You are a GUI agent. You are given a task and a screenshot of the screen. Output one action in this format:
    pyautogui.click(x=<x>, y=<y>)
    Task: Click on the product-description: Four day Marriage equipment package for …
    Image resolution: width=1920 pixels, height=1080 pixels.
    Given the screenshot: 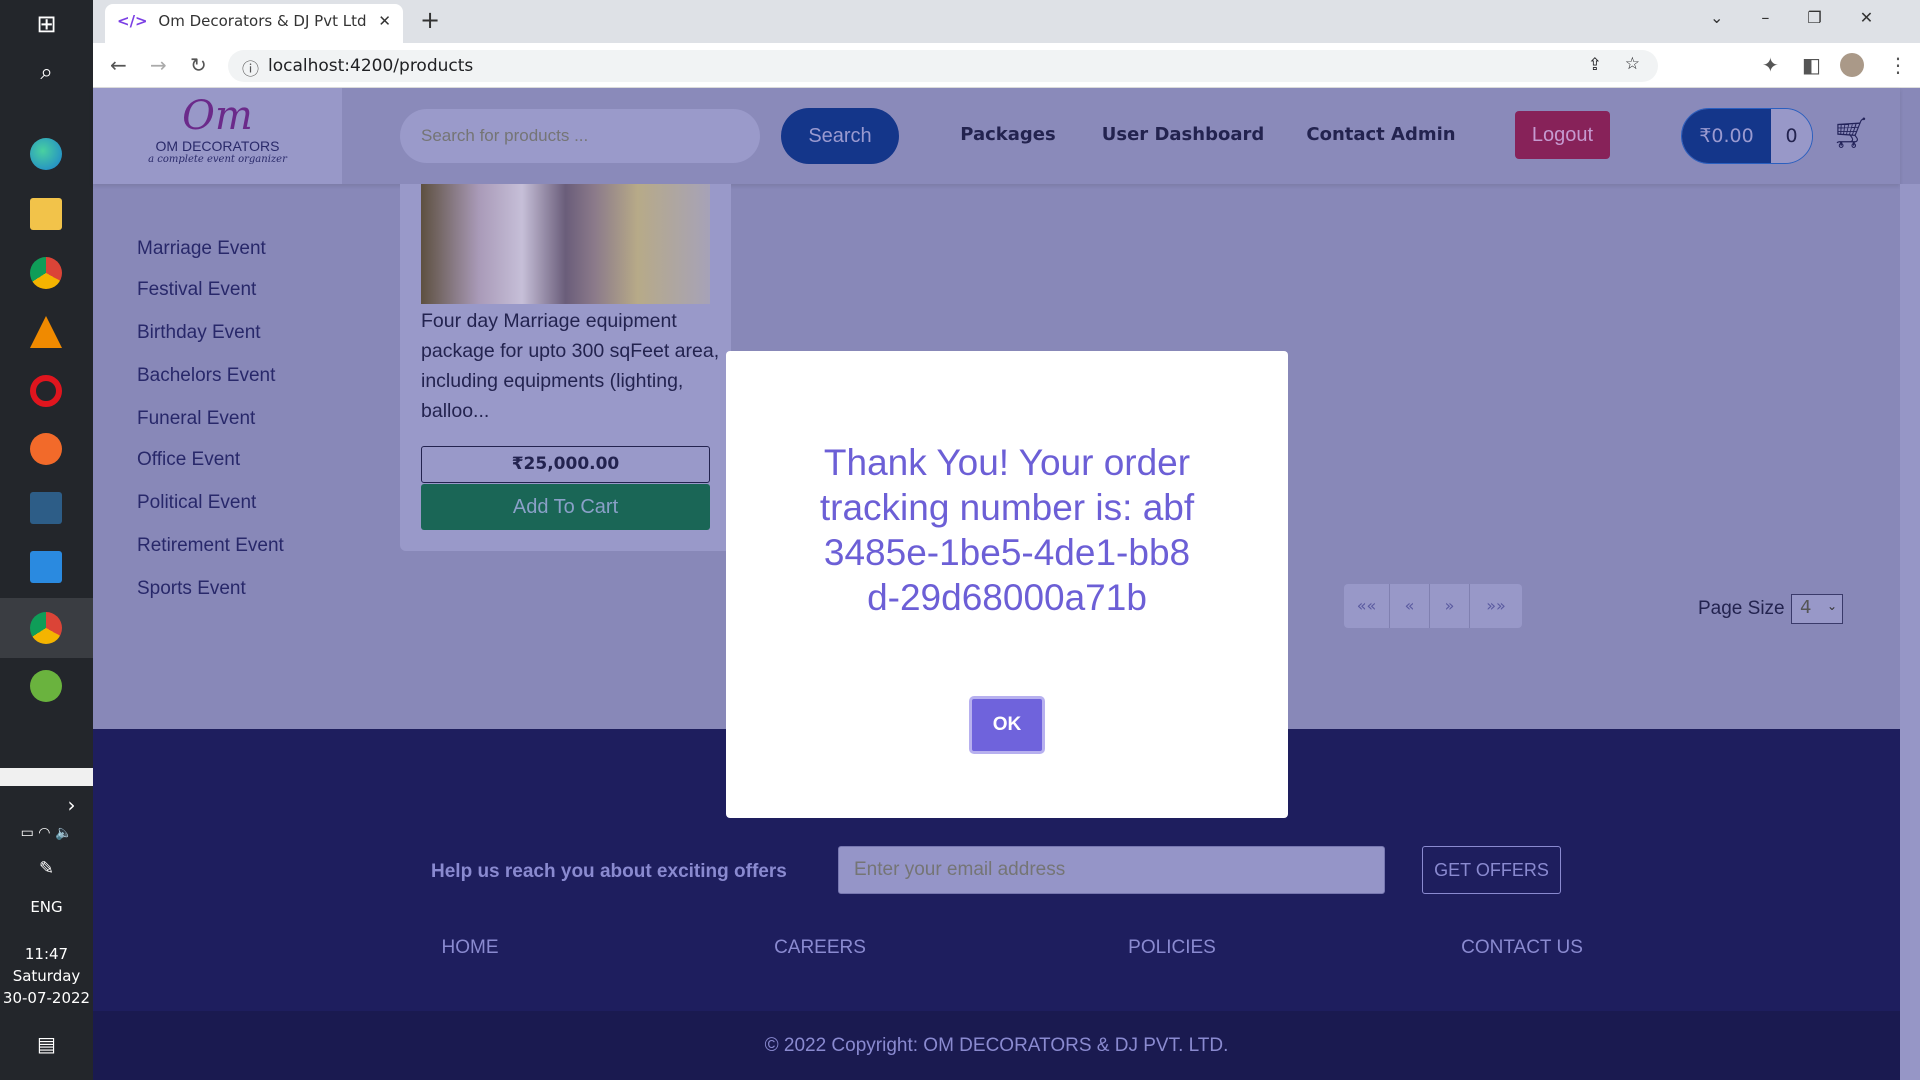 What is the action you would take?
    pyautogui.click(x=570, y=366)
    